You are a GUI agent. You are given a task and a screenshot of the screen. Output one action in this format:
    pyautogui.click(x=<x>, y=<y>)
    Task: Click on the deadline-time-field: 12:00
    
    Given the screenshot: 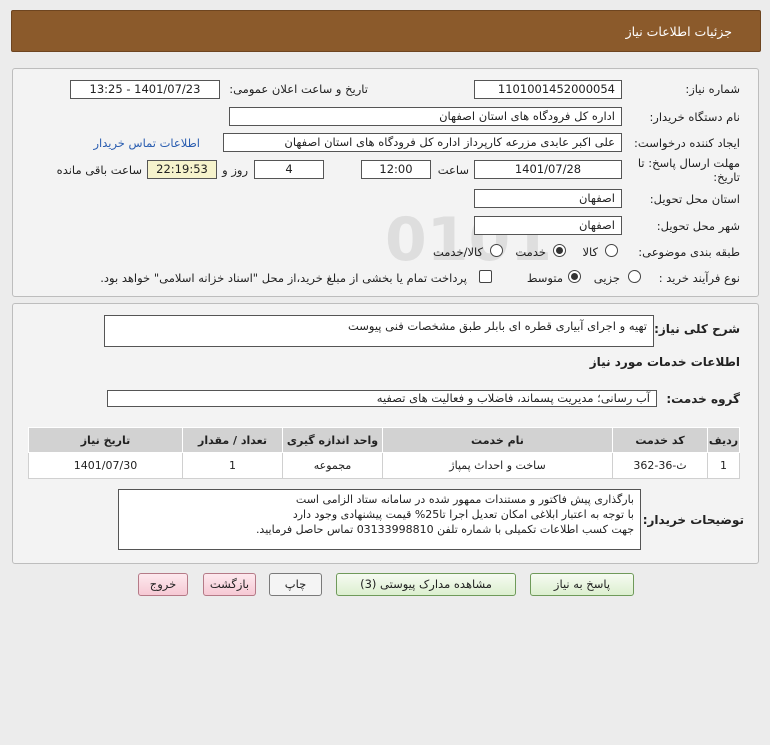 What is the action you would take?
    pyautogui.click(x=396, y=169)
    